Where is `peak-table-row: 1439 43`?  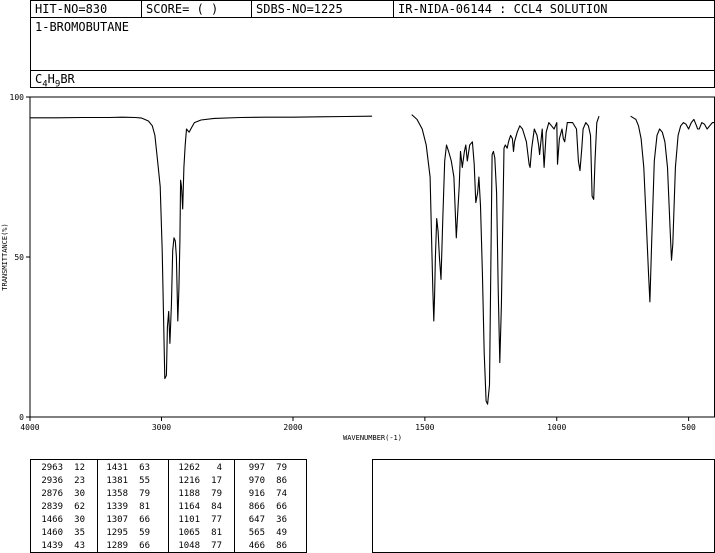
peak-table-row: 1439 43 is located at coordinates (61, 546).